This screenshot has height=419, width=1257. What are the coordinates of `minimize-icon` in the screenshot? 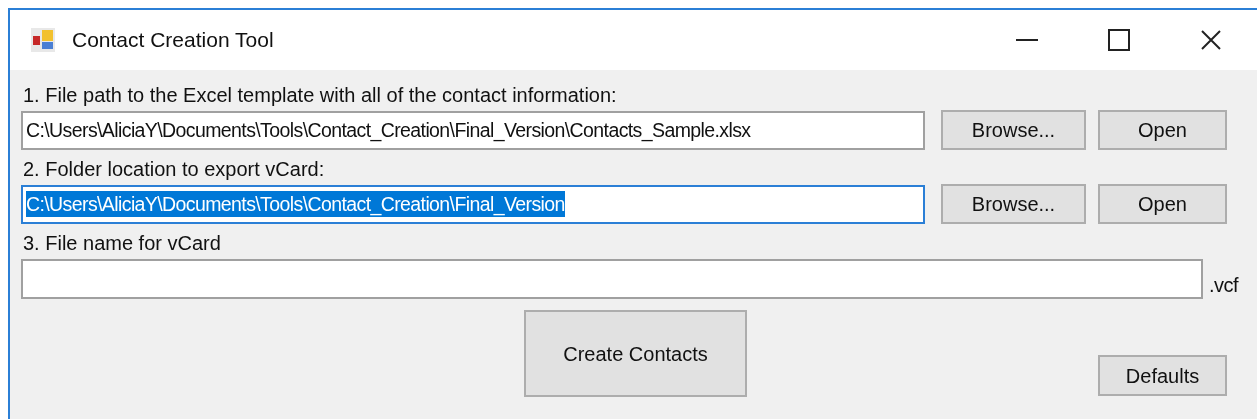 It's located at (1027, 40).